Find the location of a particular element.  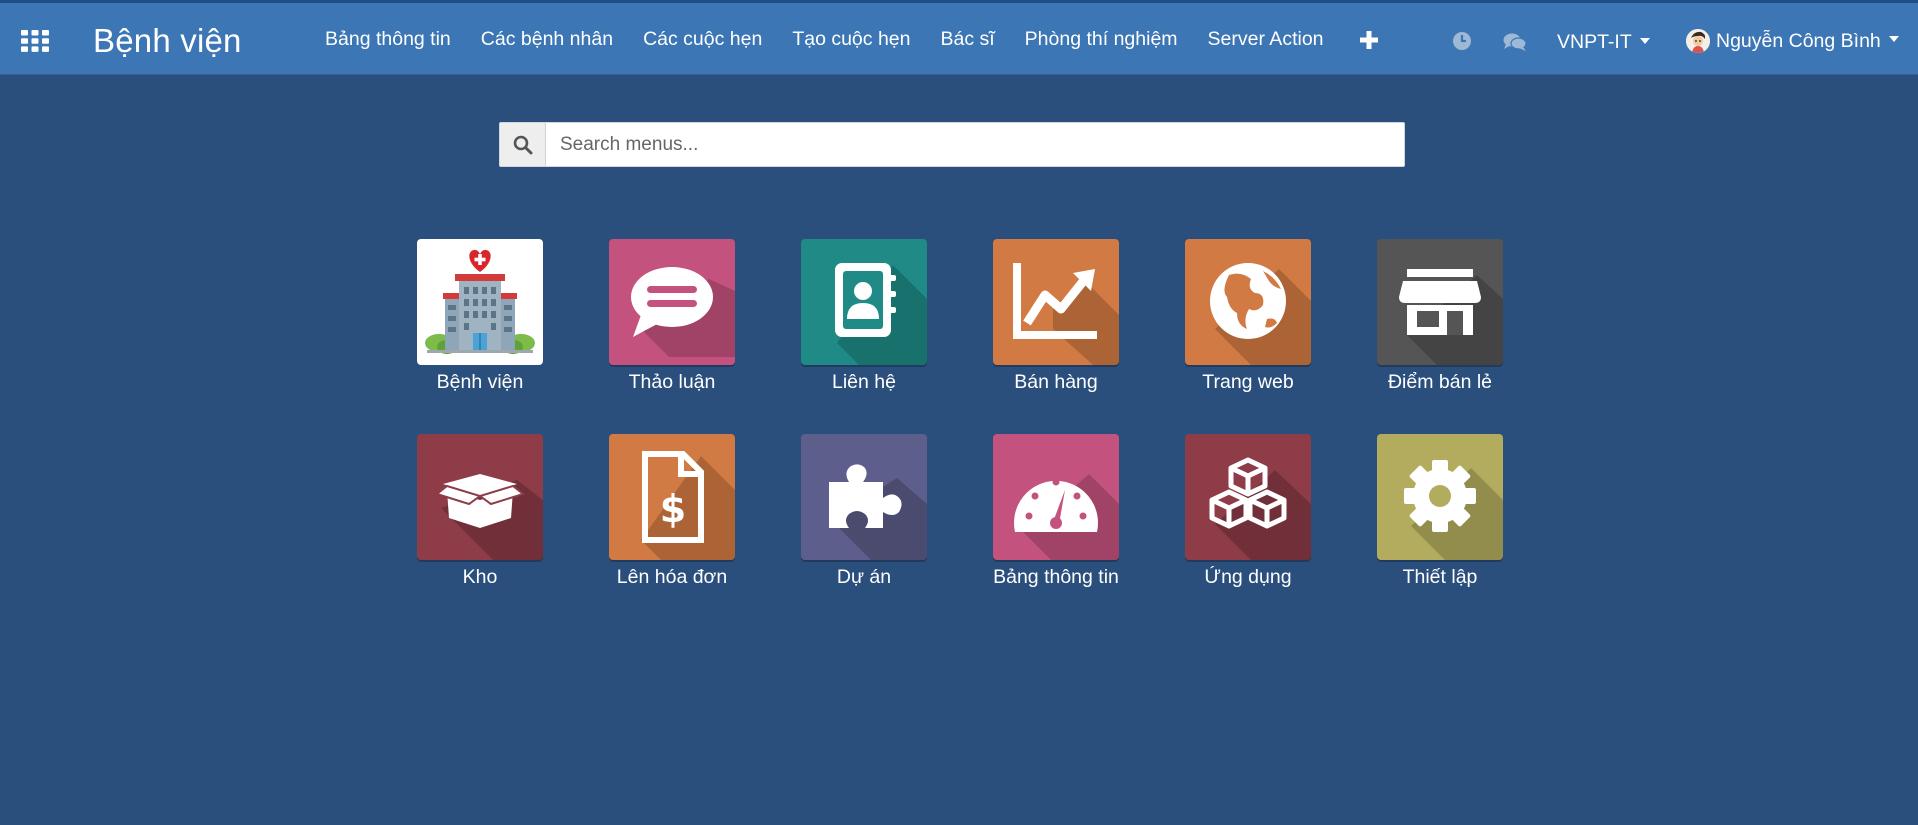

invoice-icon: $ is located at coordinates (672, 497).